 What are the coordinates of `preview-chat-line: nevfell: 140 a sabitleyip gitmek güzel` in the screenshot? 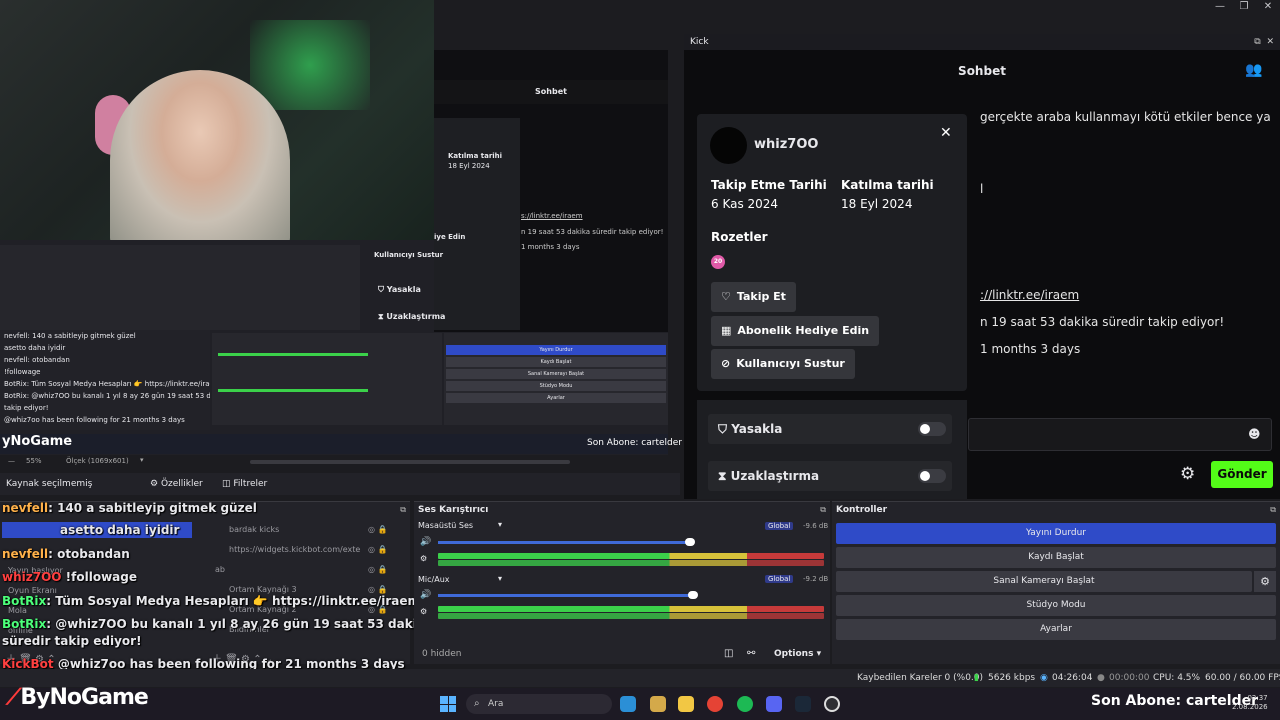 It's located at (70, 336).